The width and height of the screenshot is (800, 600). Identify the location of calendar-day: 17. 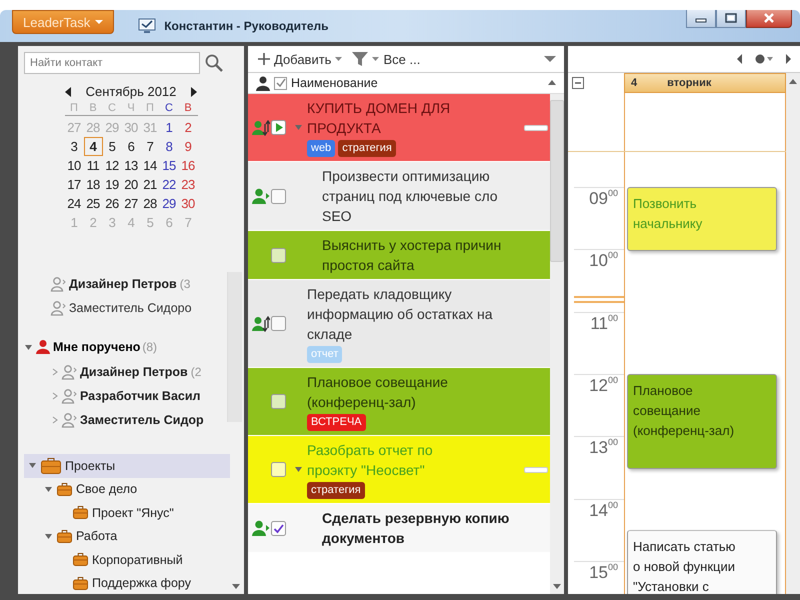
(74, 184).